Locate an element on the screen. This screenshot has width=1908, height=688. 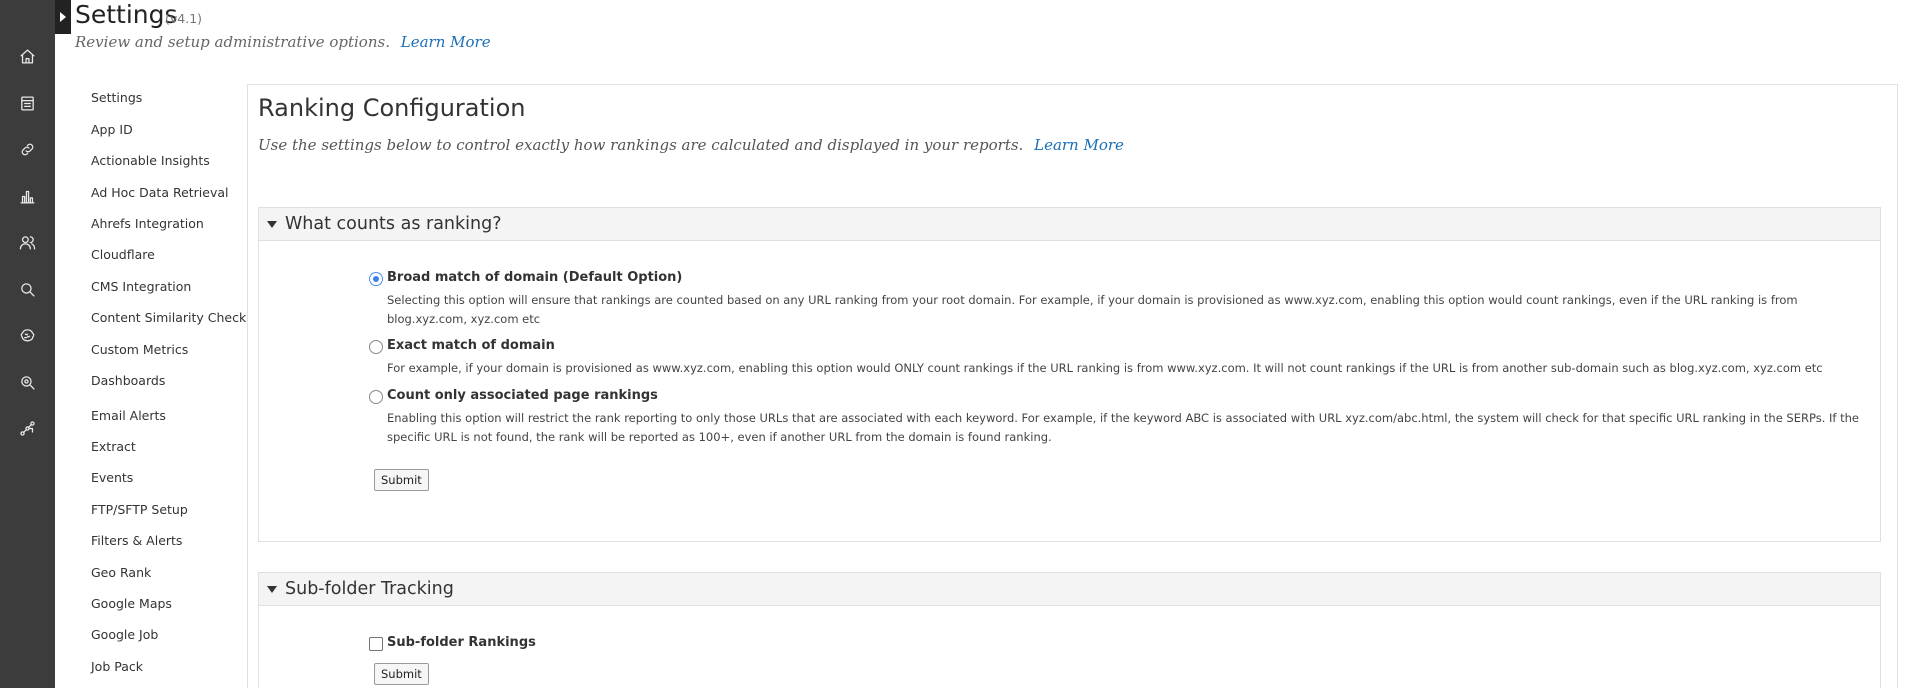
menu-item-google-job: Google Job is located at coordinates (124, 634).